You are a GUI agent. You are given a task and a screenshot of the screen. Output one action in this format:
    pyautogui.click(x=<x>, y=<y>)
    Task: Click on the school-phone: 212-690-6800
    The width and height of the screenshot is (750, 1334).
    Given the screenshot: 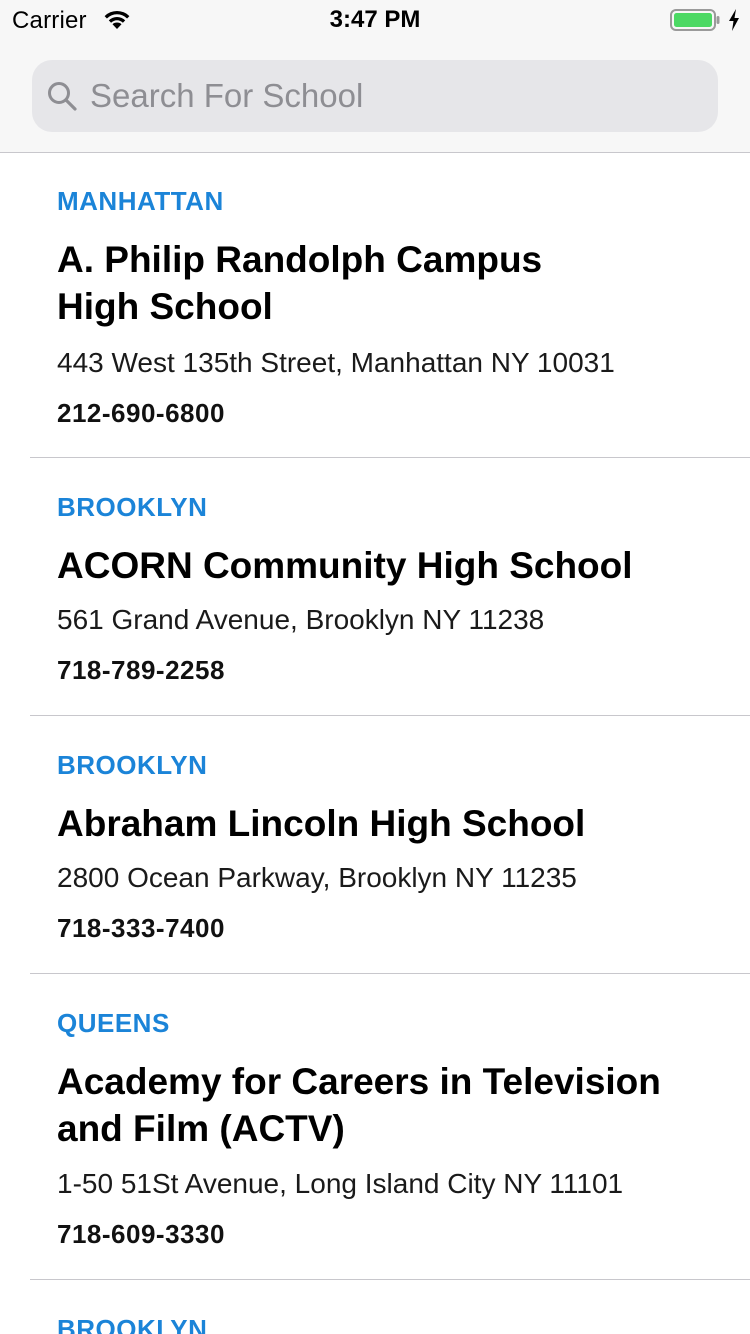 What is the action you would take?
    pyautogui.click(x=141, y=413)
    